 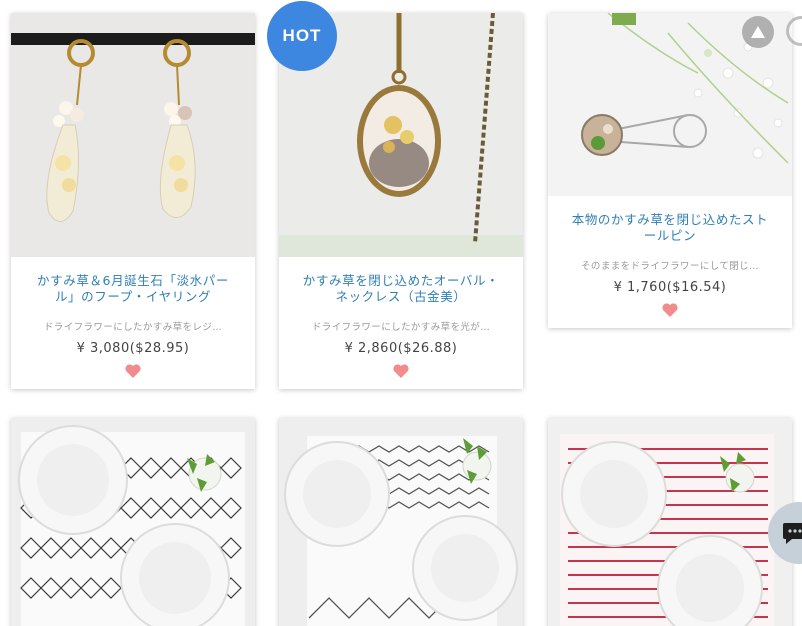 I want to click on hot-badge: HOT, so click(x=302, y=36).